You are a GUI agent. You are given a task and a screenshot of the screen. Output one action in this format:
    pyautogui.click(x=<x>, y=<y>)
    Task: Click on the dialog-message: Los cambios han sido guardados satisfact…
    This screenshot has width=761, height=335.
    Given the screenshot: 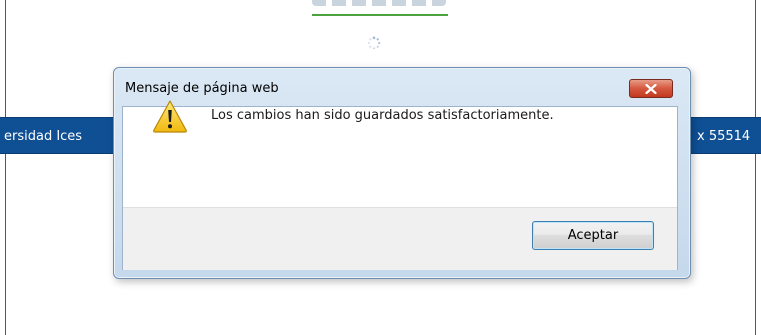 What is the action you would take?
    pyautogui.click(x=382, y=115)
    